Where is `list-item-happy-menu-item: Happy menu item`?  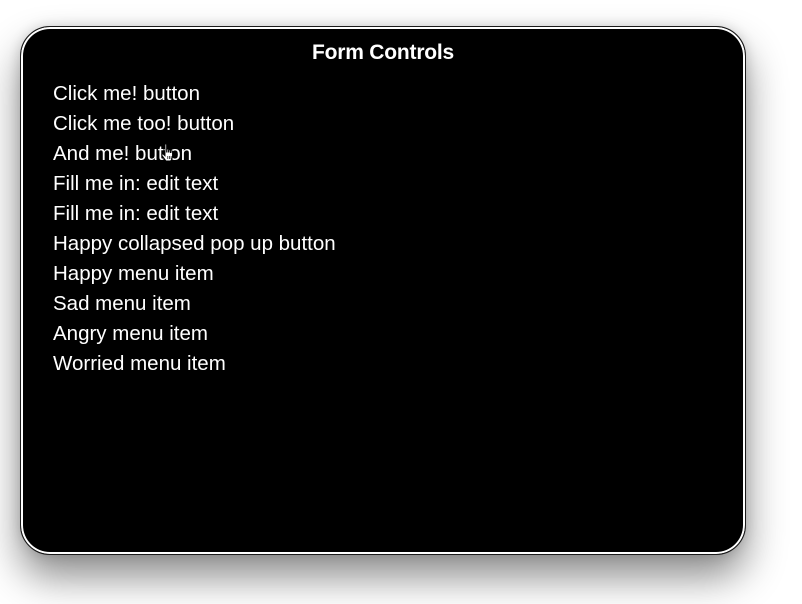
list-item-happy-menu-item: Happy menu item is located at coordinates (194, 274).